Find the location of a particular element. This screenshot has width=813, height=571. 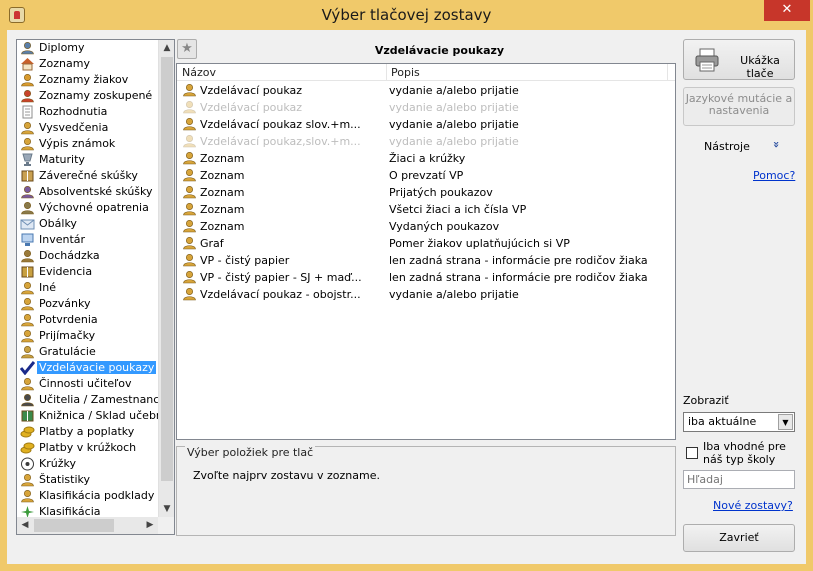

only-suitable-label: Iba vhodné pre náš typ školy is located at coordinates (750, 453).